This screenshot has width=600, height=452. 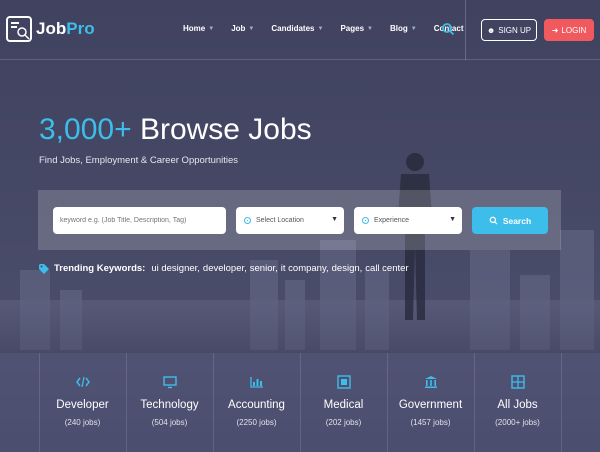 What do you see at coordinates (517, 422) in the screenshot?
I see `category-count: (2000+ jobs)` at bounding box center [517, 422].